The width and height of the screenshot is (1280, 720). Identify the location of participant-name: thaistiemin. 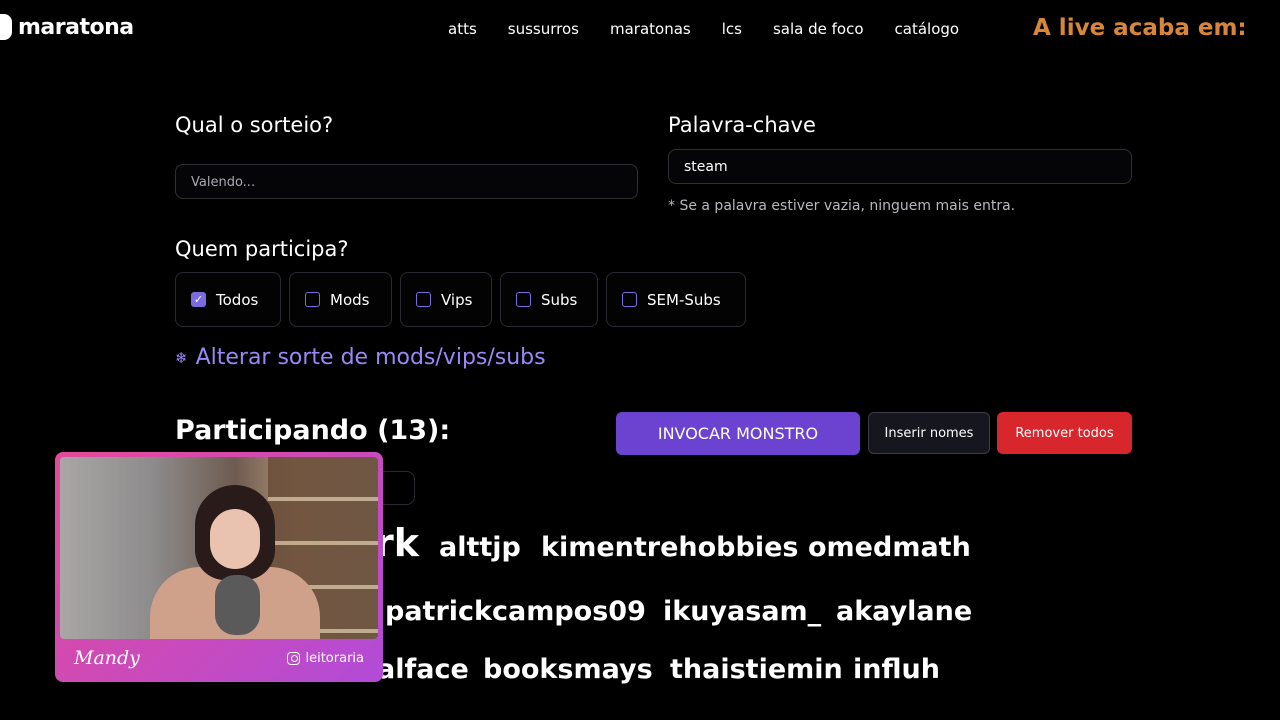
(756, 669).